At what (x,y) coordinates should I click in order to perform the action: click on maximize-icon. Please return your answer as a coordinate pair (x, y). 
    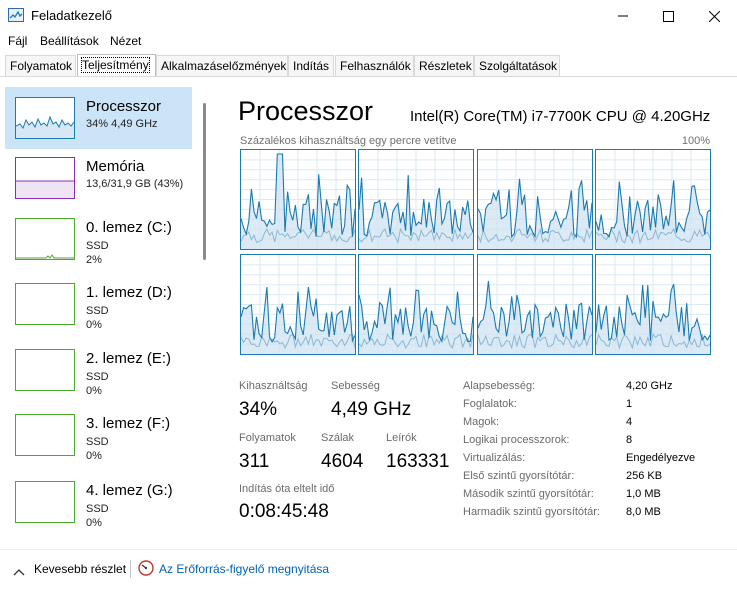
    Looking at the image, I should click on (668, 16).